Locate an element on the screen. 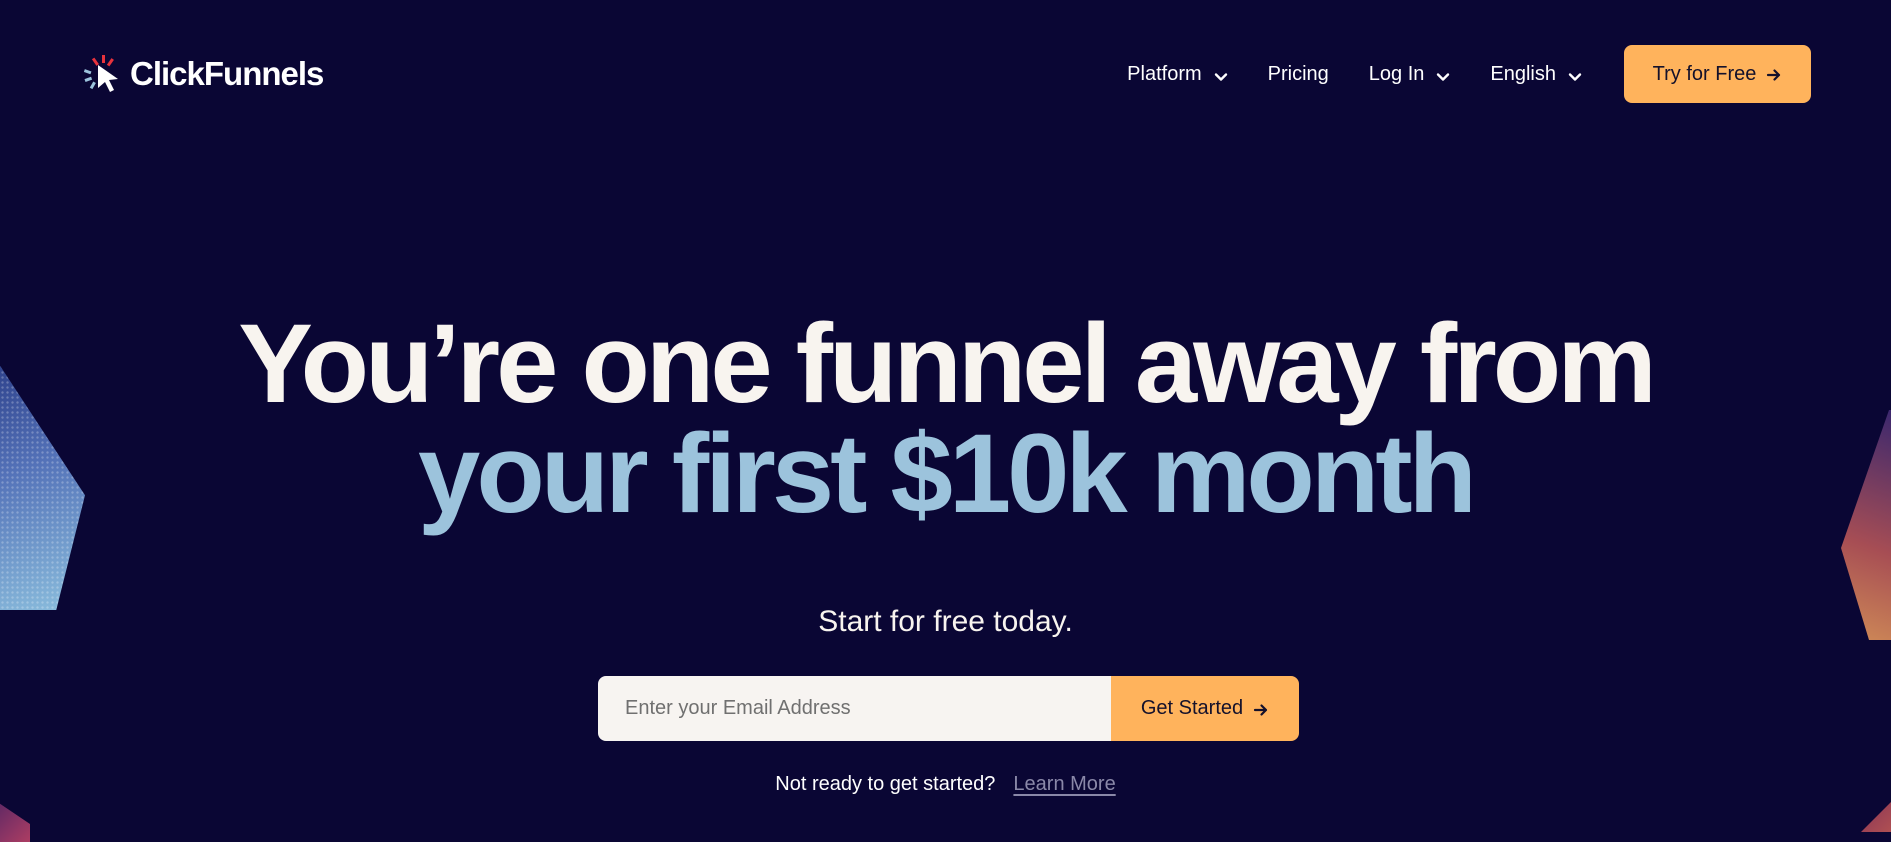 The image size is (1891, 842). get-started-button: Get Started is located at coordinates (1205, 708).